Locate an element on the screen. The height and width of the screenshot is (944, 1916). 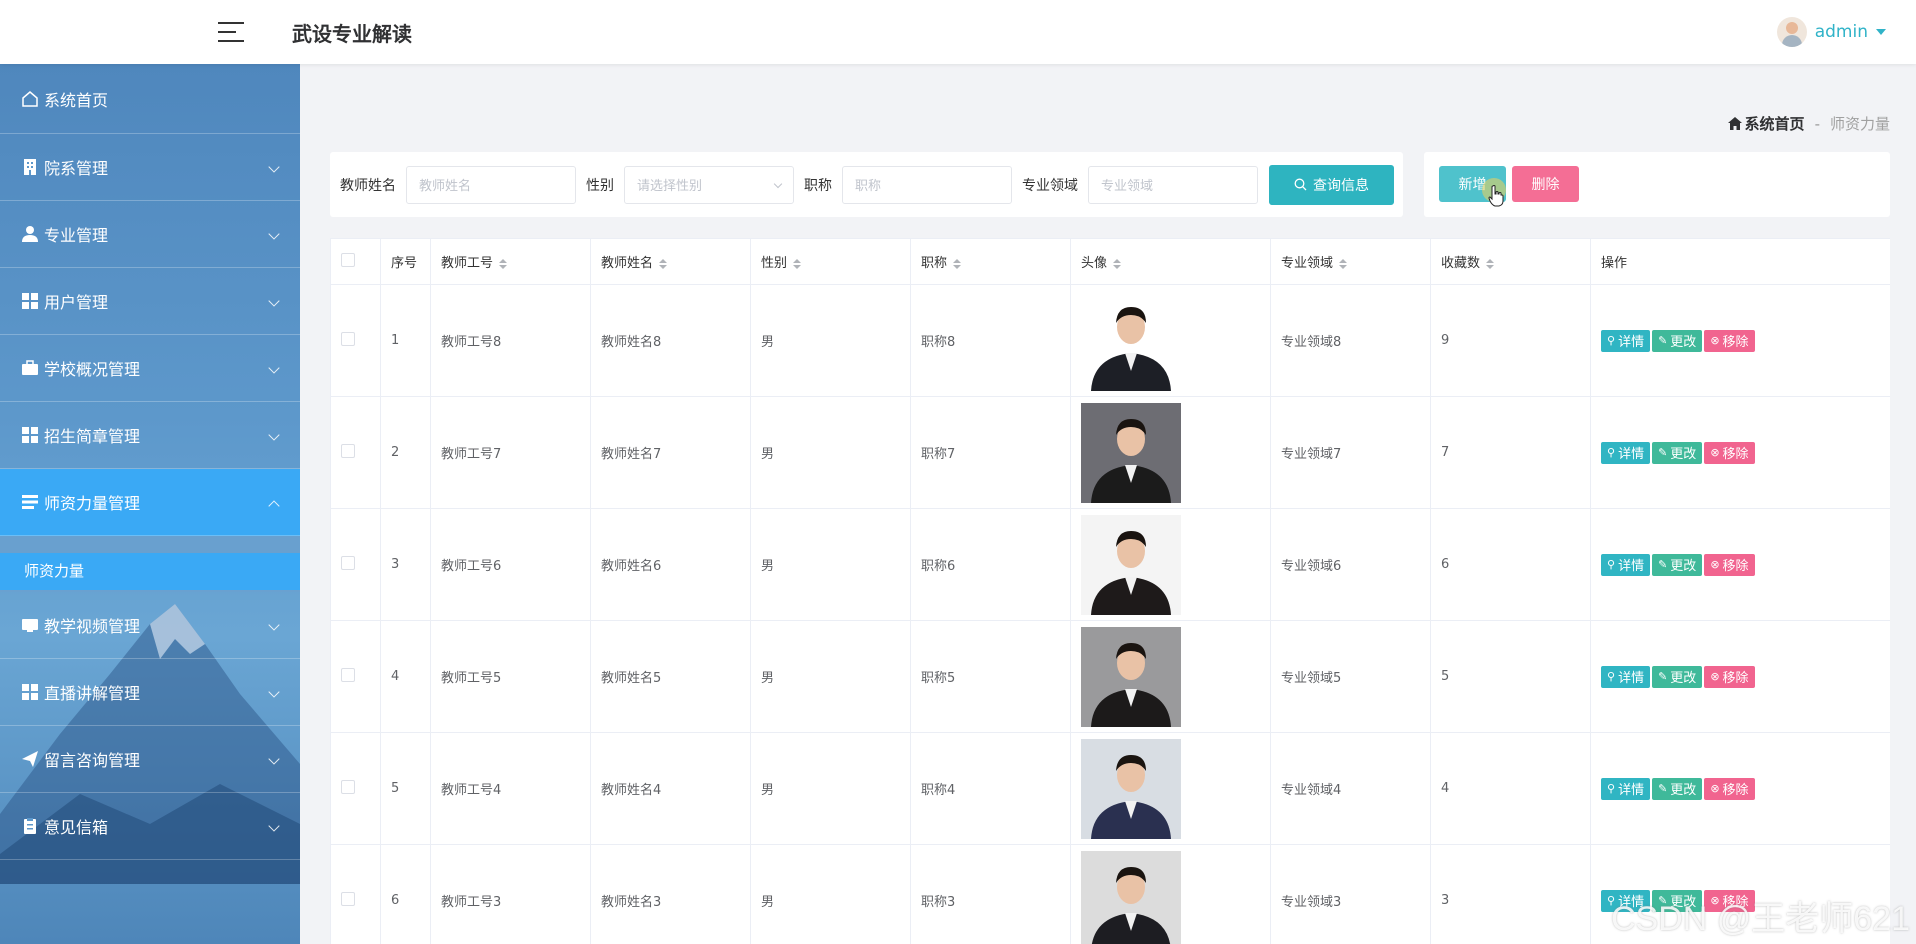
user-menu: admin is located at coordinates (1831, 32).